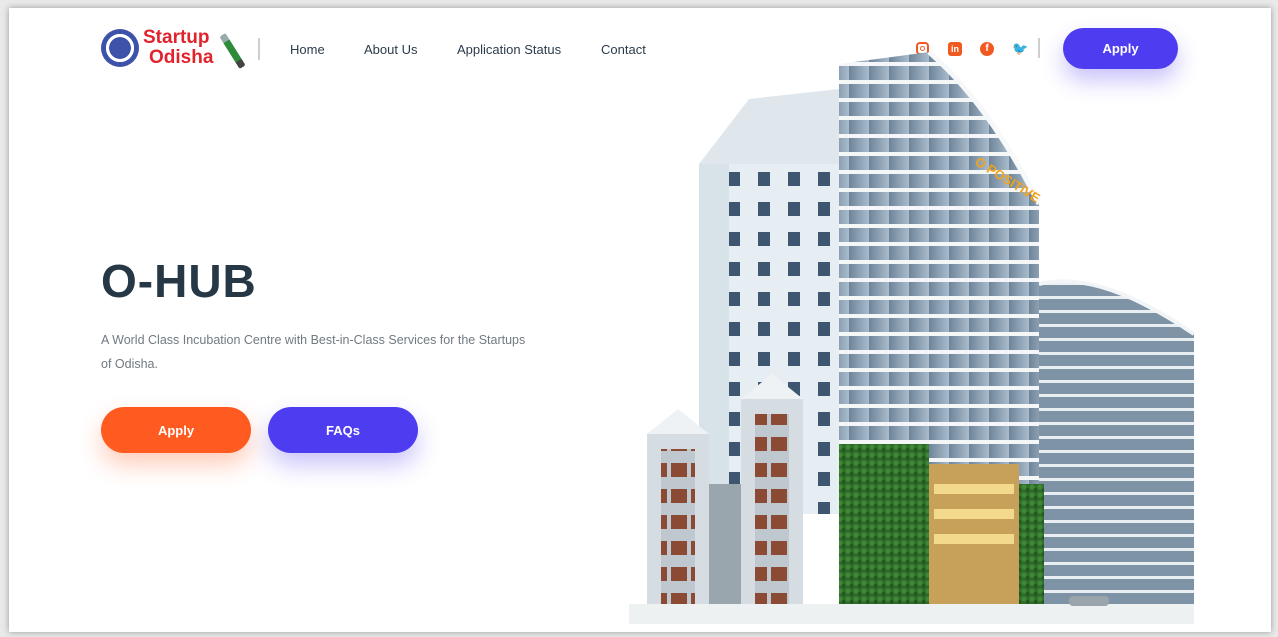  Describe the element at coordinates (884, 534) in the screenshot. I see `green-wall` at that location.